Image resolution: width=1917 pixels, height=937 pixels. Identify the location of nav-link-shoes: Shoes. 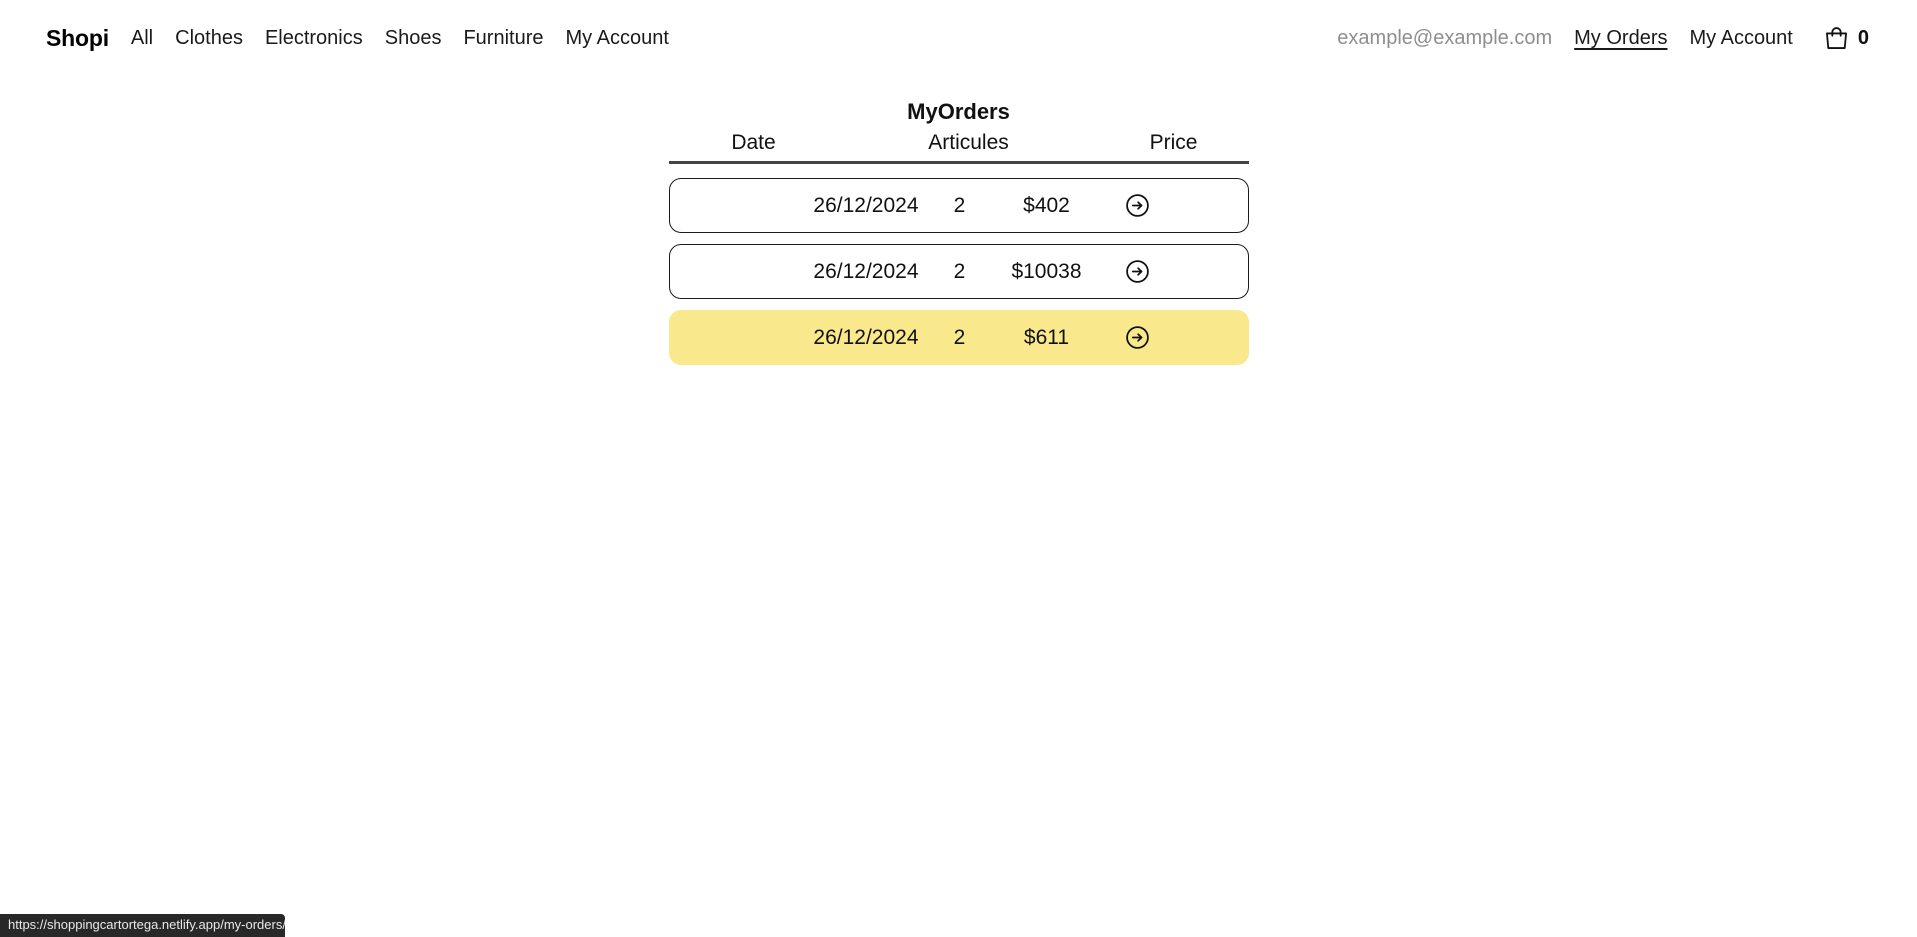
(413, 38).